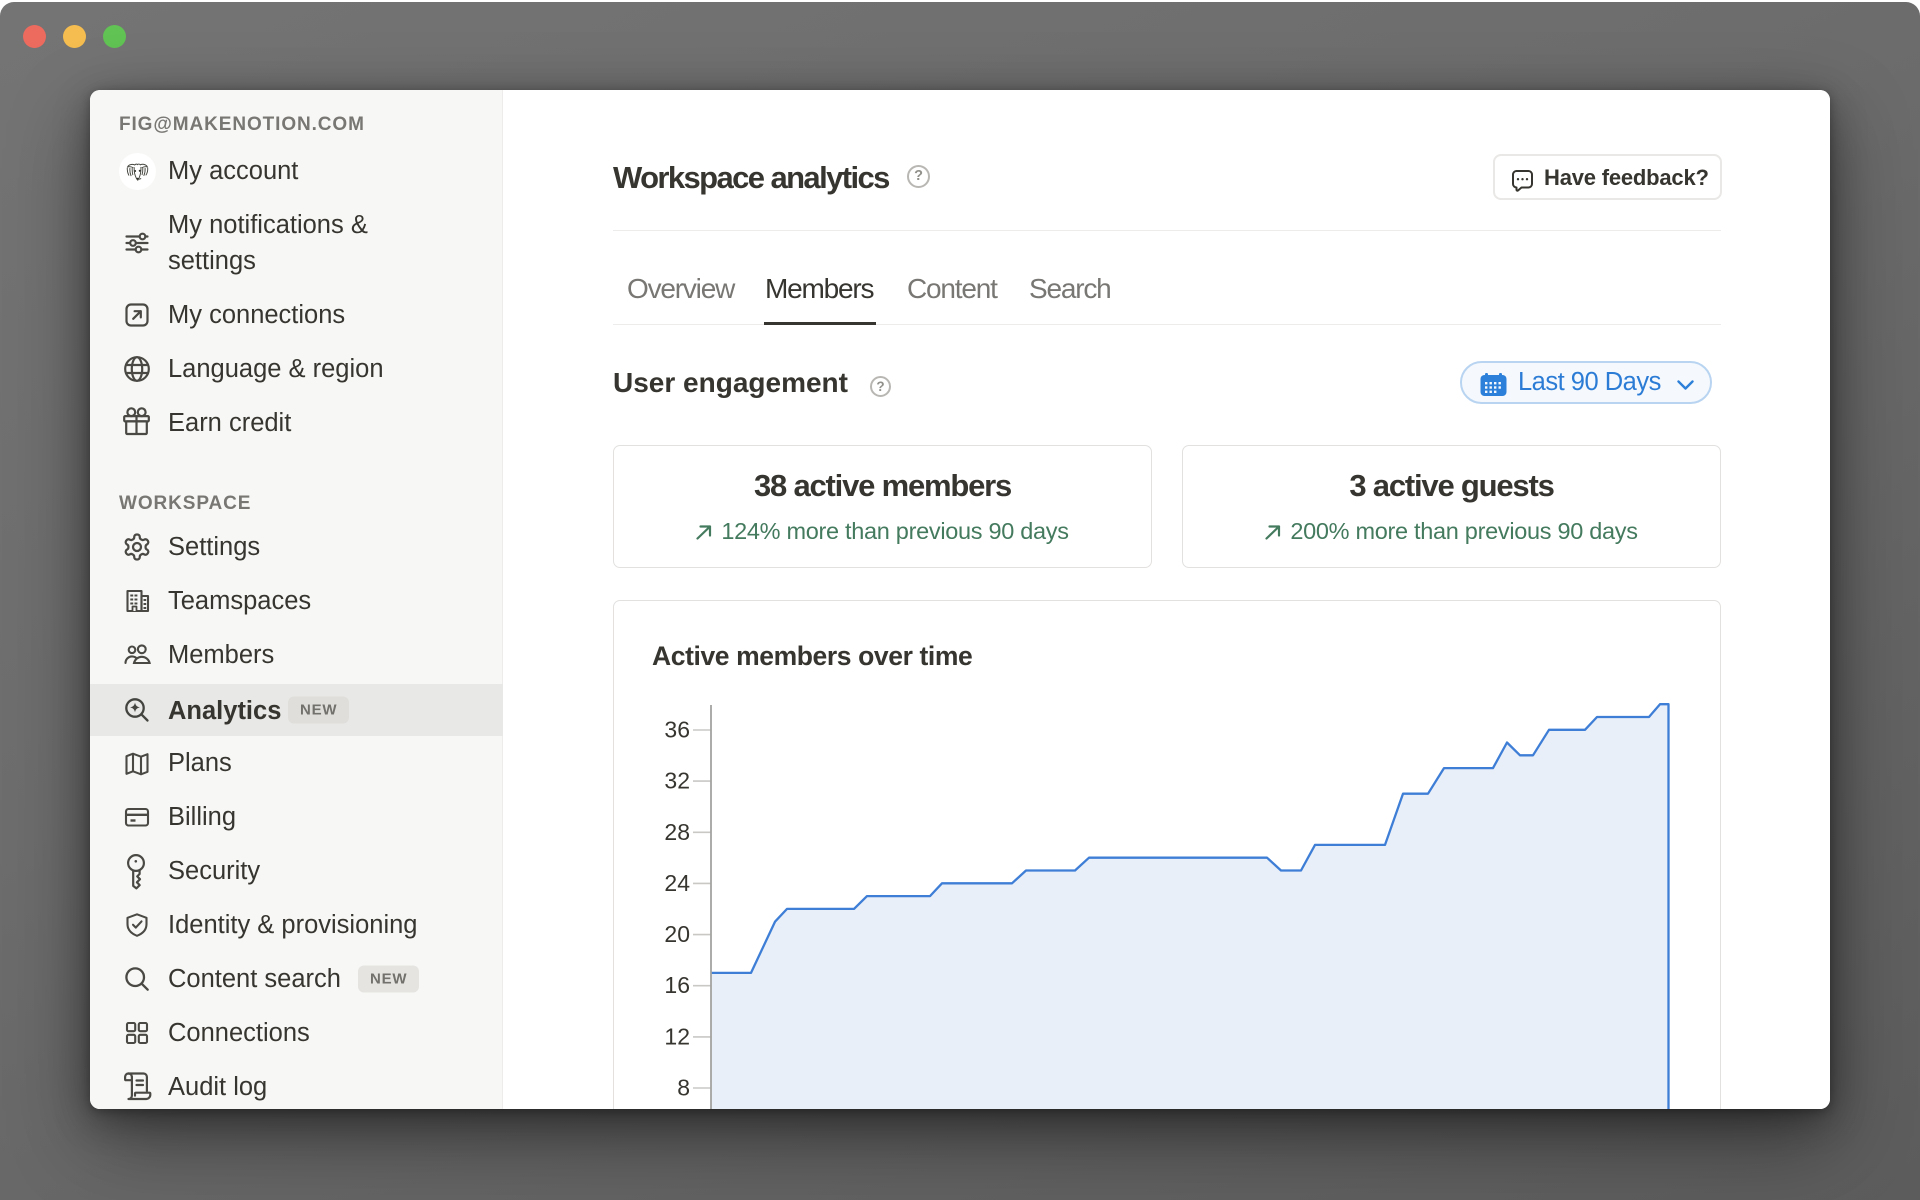 This screenshot has height=1200, width=1920. Describe the element at coordinates (677, 832) in the screenshot. I see `svg-text: 28` at that location.